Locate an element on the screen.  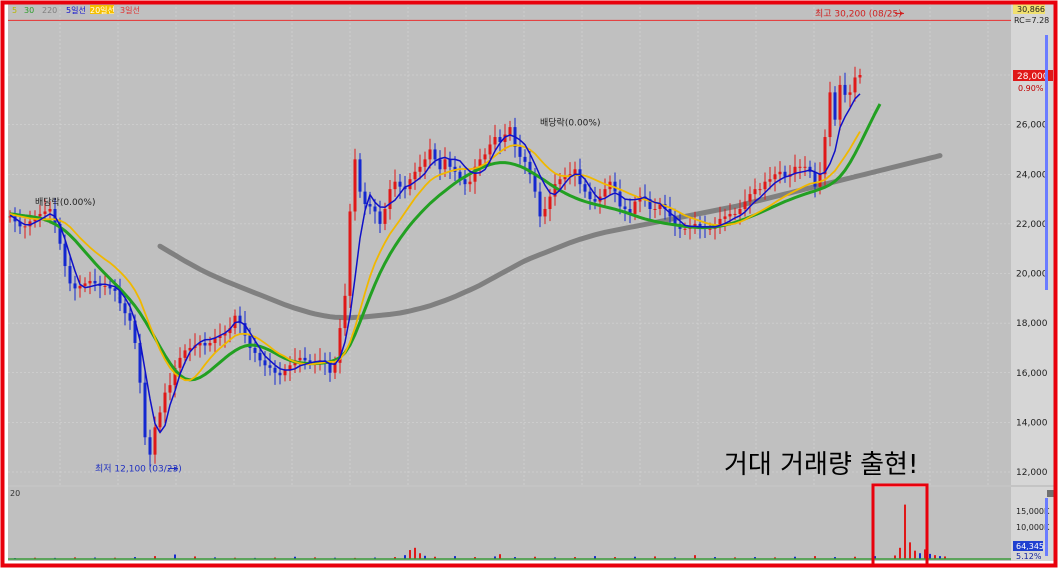
legend-item: 220 is located at coordinates (49, 10).